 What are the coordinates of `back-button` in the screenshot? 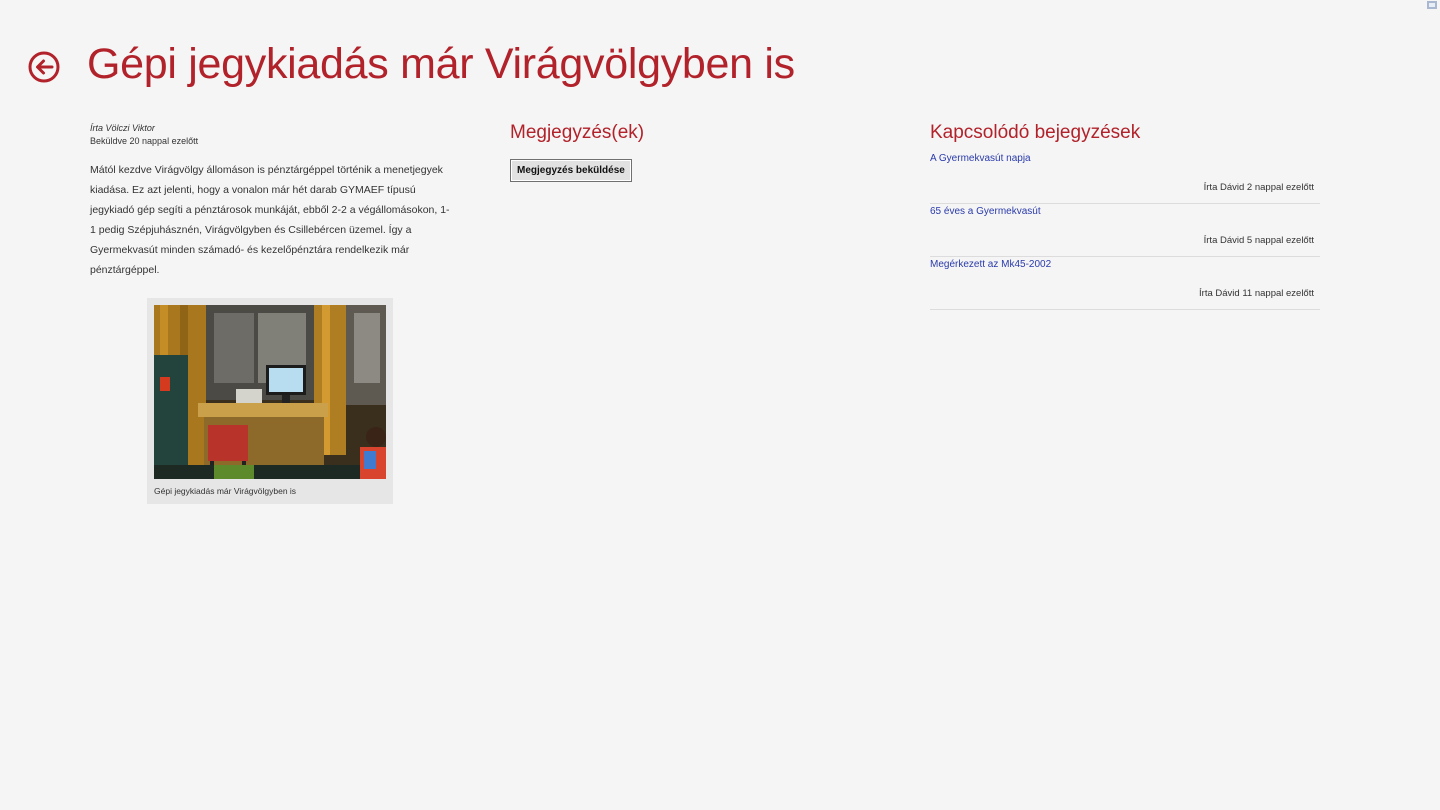 It's located at (44, 67).